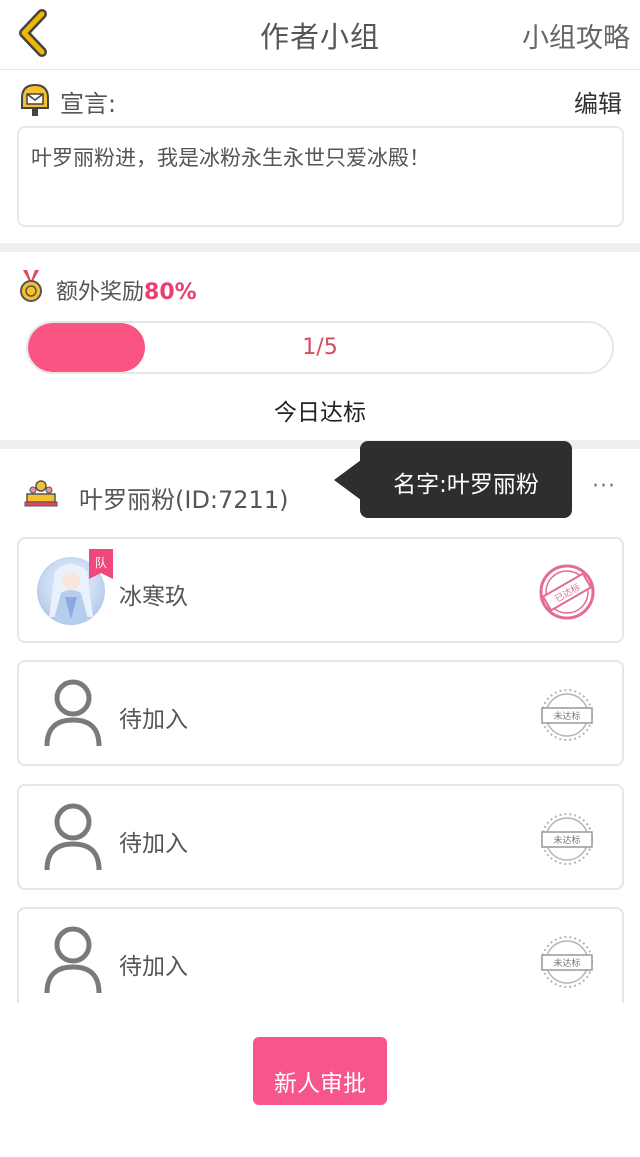  What do you see at coordinates (598, 101) in the screenshot?
I see `edit-button: 编辑` at bounding box center [598, 101].